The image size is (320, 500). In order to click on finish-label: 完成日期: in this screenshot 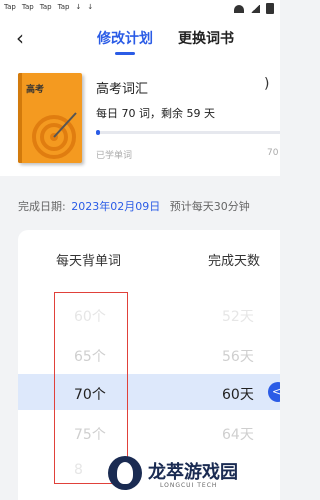, I will do `click(42, 206)`.